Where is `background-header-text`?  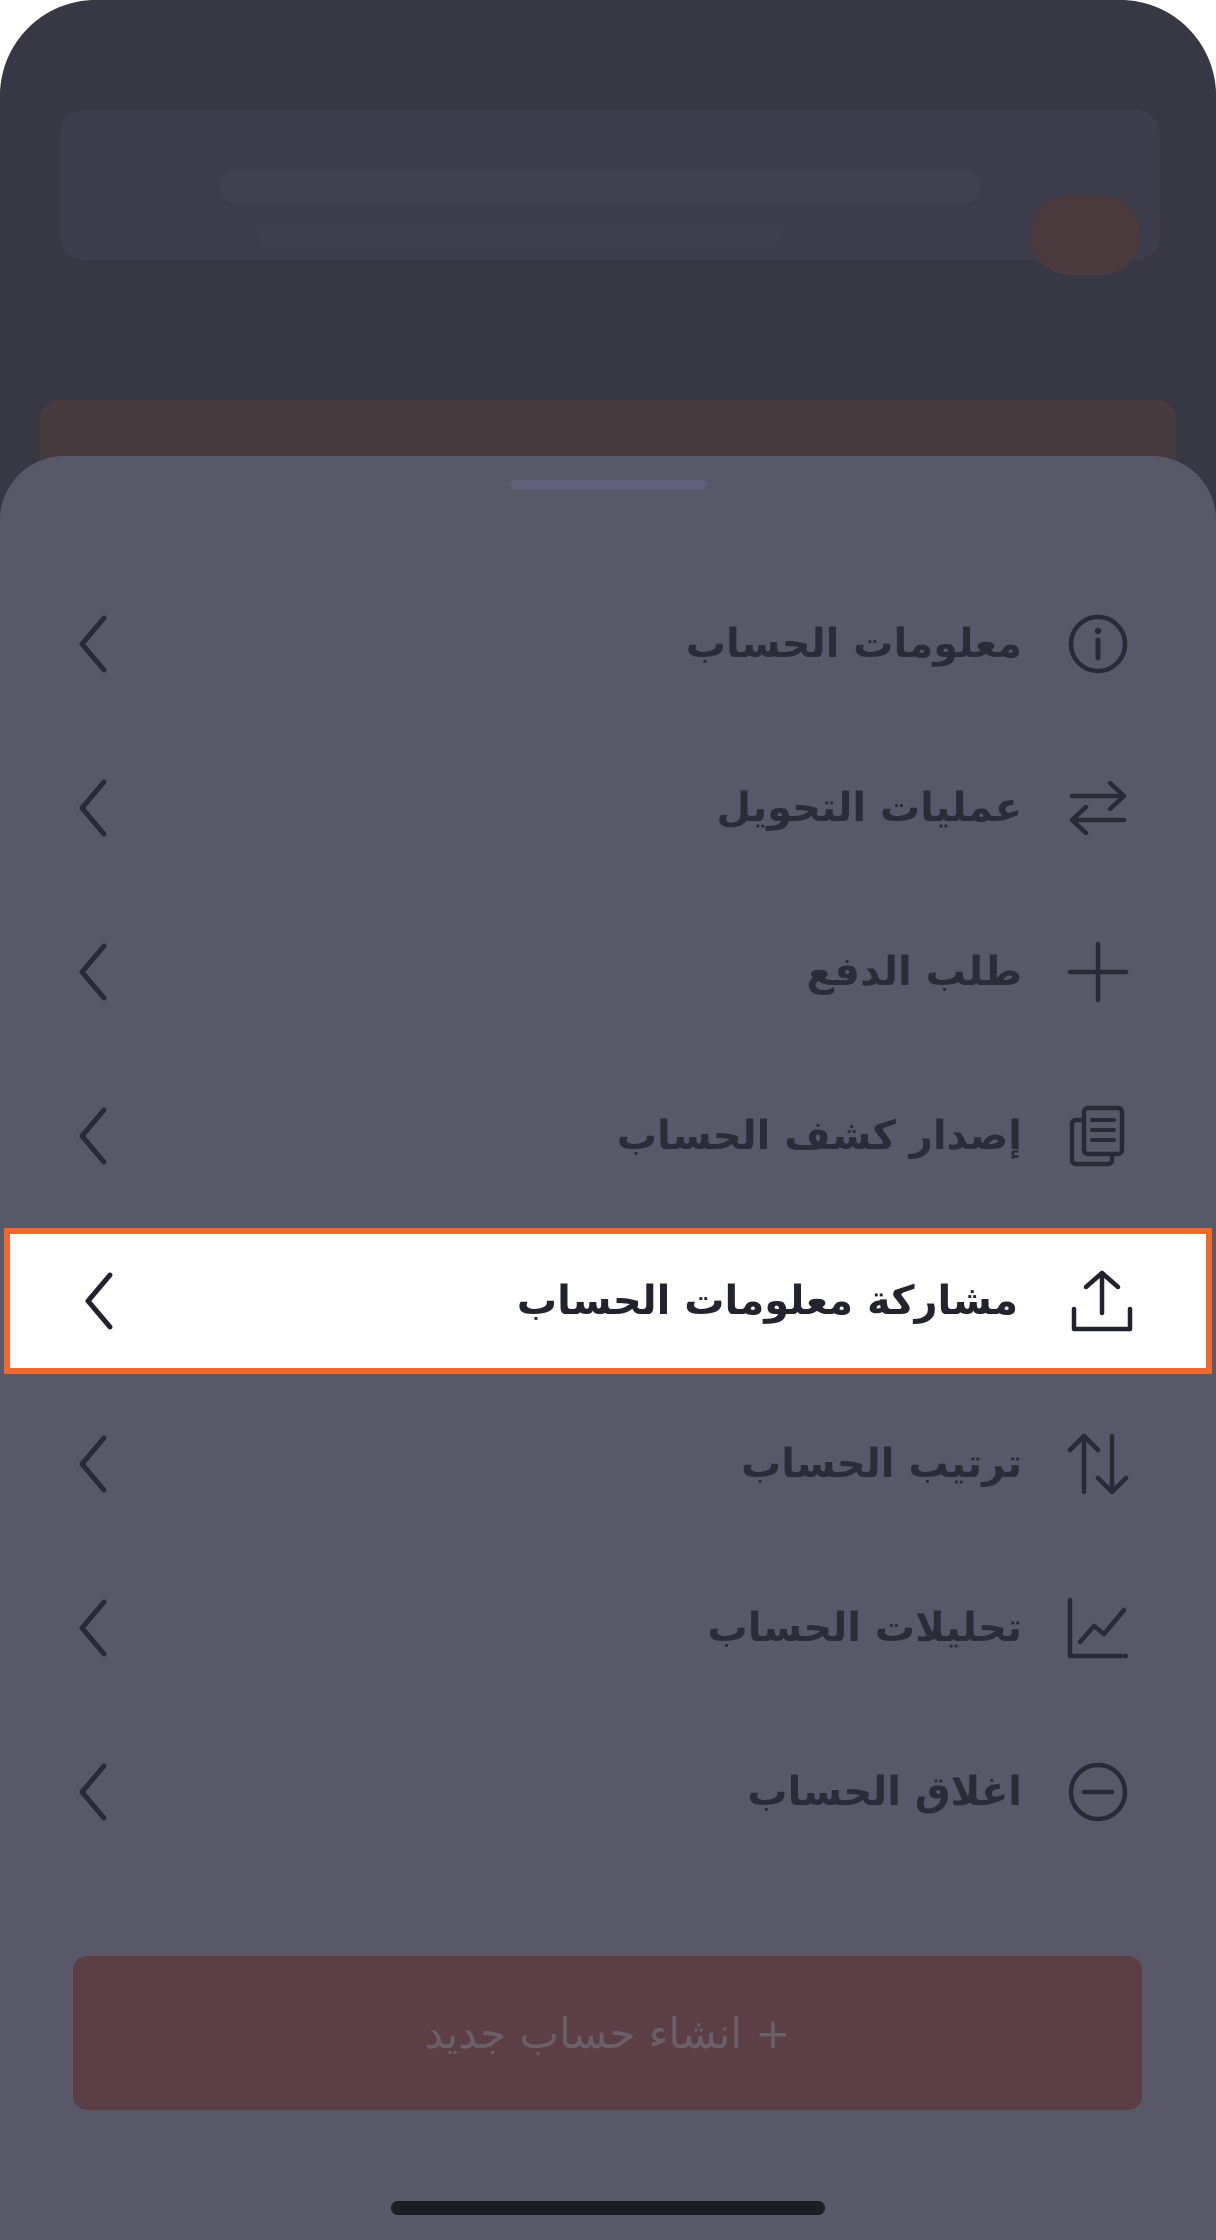
background-header-text is located at coordinates (600, 187).